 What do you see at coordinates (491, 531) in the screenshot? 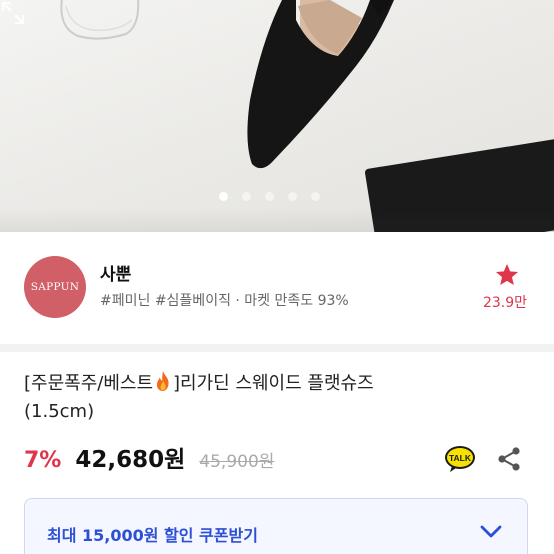
I see `chevron-down-icon` at bounding box center [491, 531].